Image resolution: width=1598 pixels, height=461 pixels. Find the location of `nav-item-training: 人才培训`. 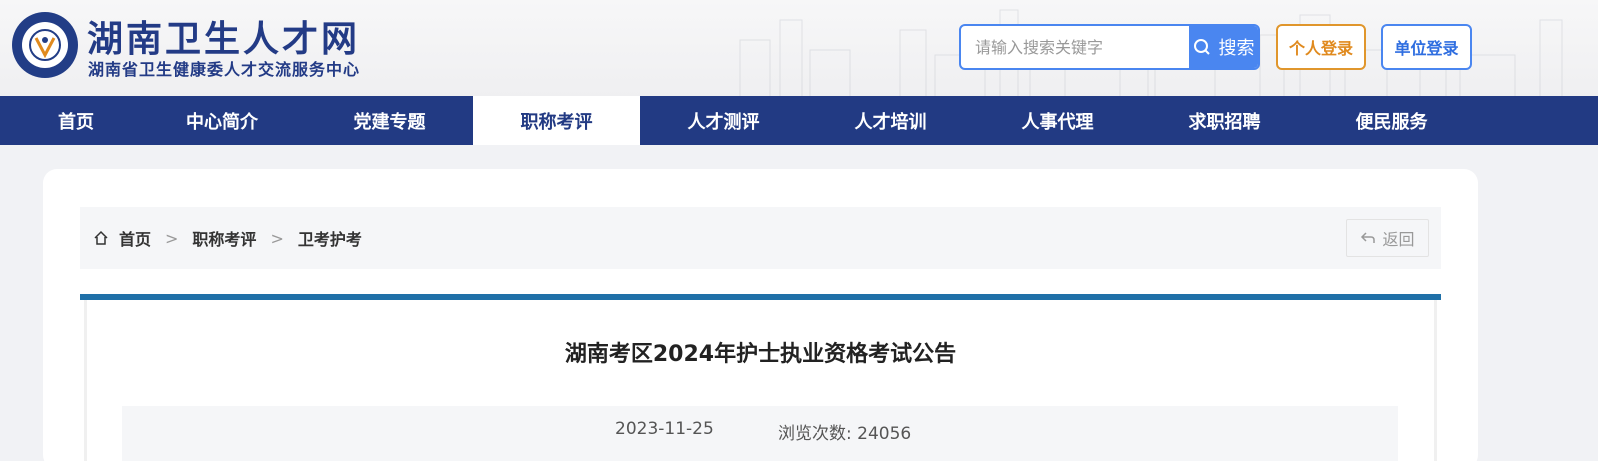

nav-item-training: 人才培训 is located at coordinates (890, 120).